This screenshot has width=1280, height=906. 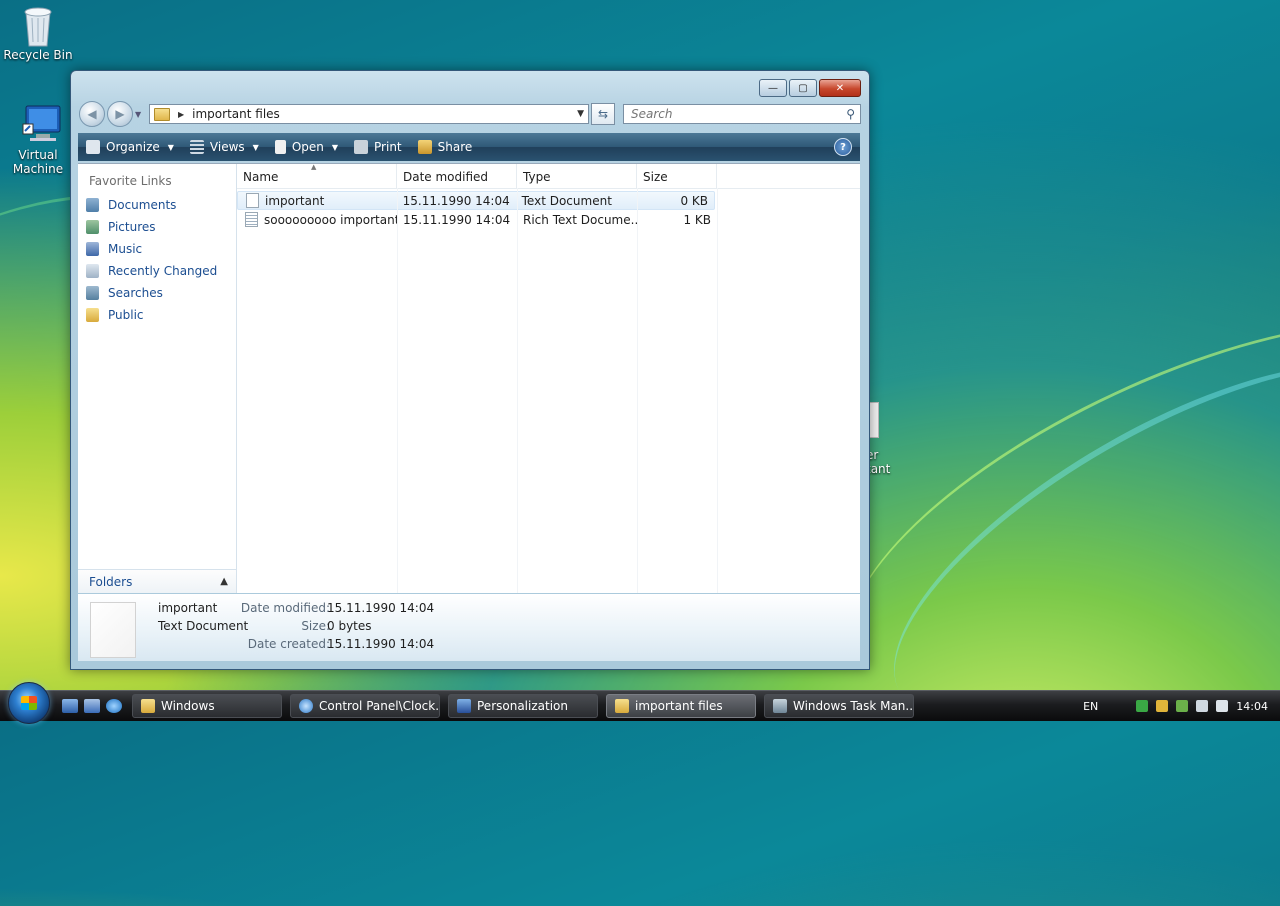 What do you see at coordinates (780, 706) in the screenshot?
I see `task-manager-icon` at bounding box center [780, 706].